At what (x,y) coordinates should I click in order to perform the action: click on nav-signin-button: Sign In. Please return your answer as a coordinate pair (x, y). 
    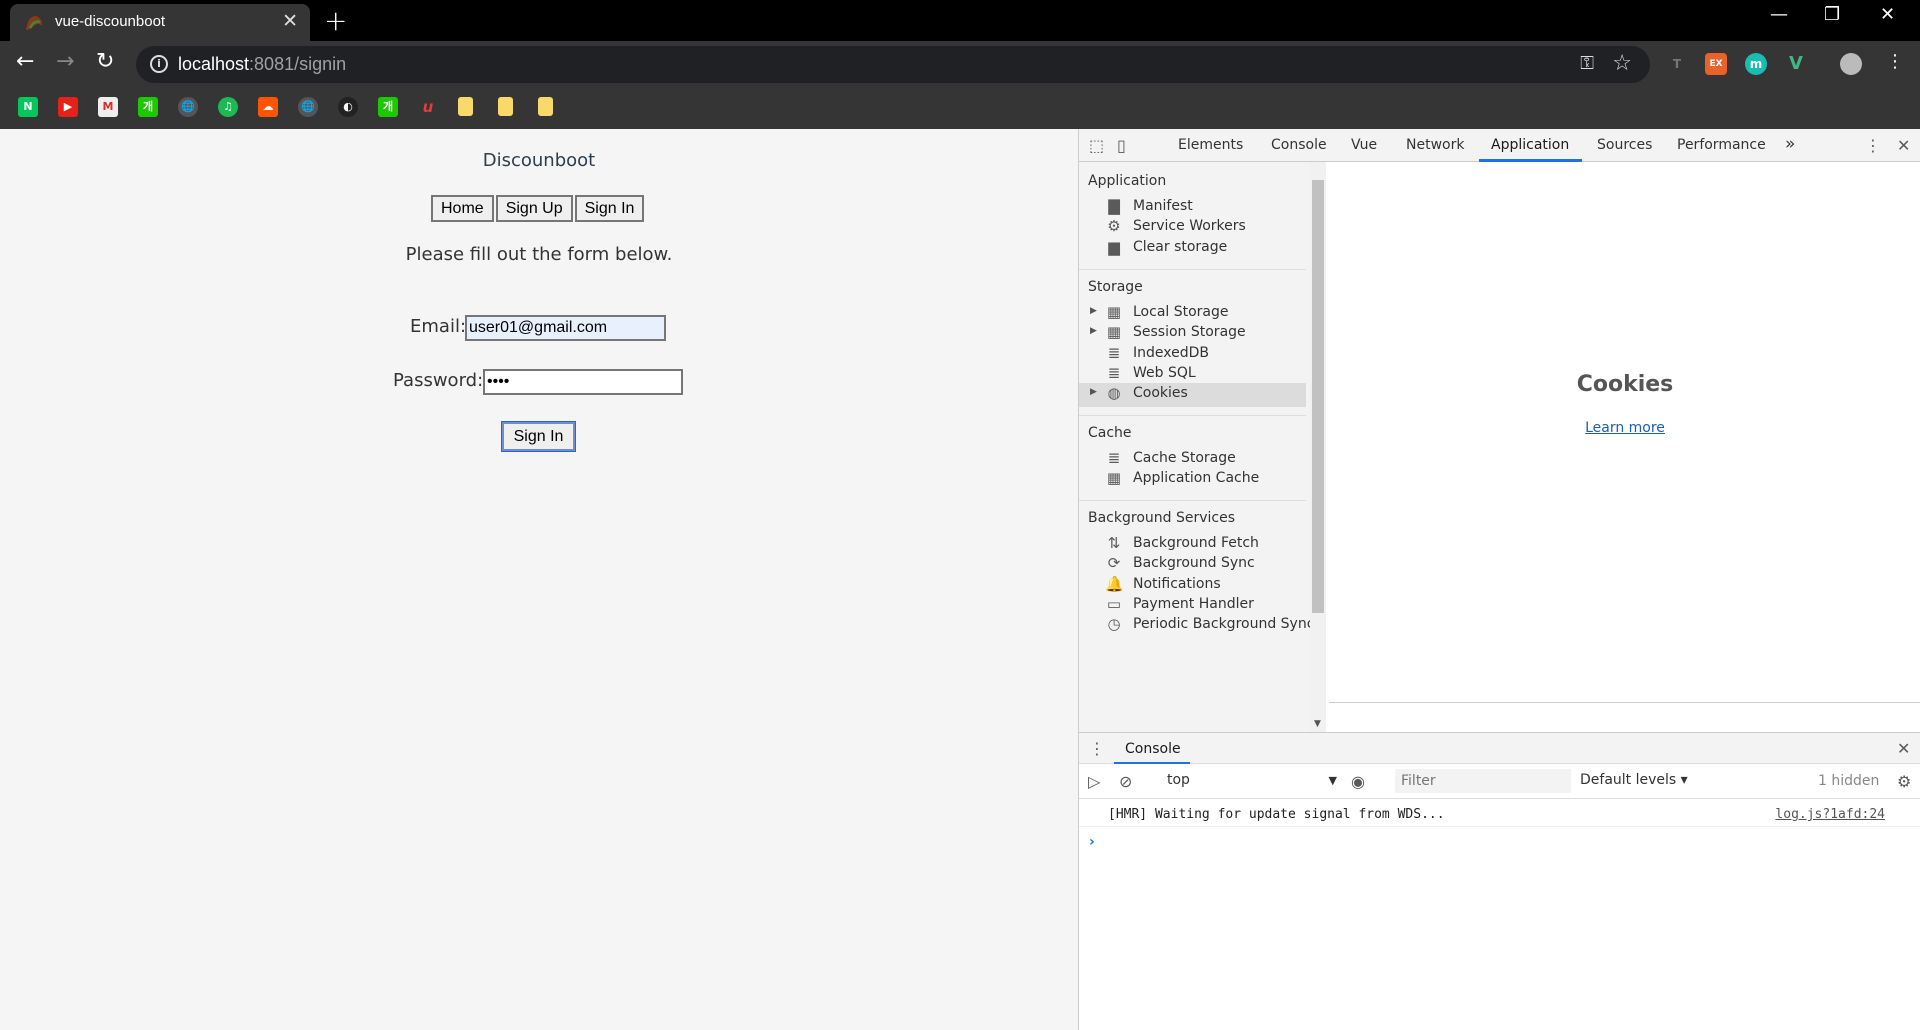
    Looking at the image, I should click on (609, 208).